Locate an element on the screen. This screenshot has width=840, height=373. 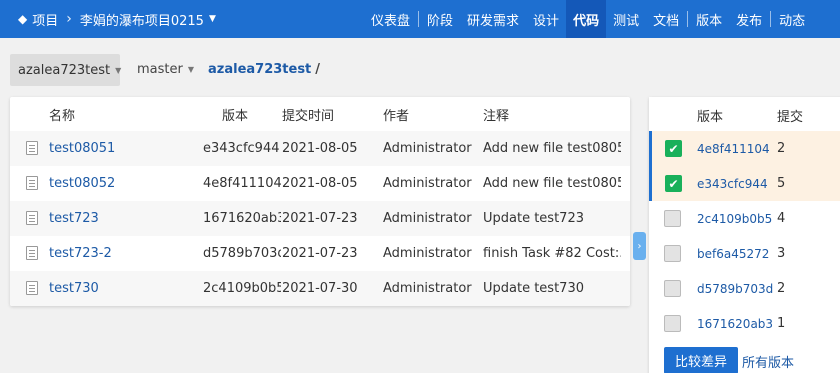
main-nav: 仪表盘 阶段 研发需求 设计 代码 测试 文档 版本 发布 动态 is located at coordinates (588, 19).